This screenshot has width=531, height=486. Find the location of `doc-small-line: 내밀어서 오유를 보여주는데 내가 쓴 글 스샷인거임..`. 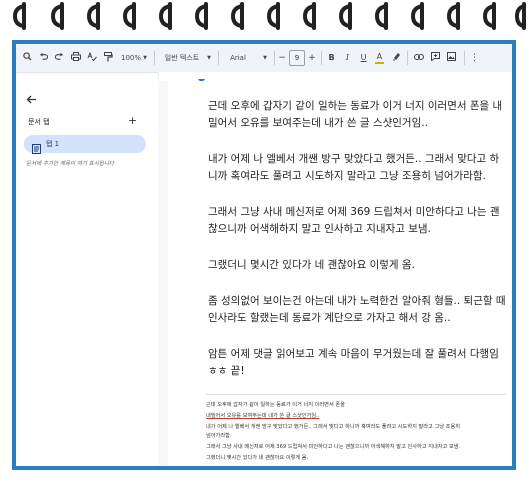

doc-small-line: 내밀어서 오유를 보여주는데 내가 쓴 글 스샷인거임.. is located at coordinates (263, 416).